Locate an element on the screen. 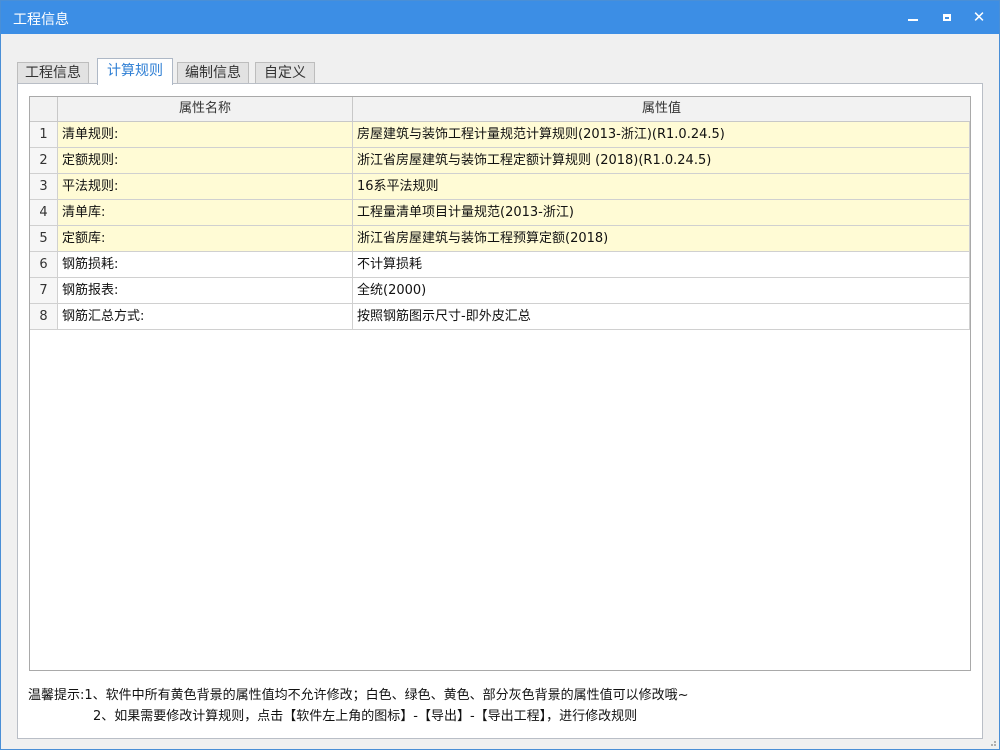  table-row: 3 平法规则: 16系平法规则 is located at coordinates (501, 187).